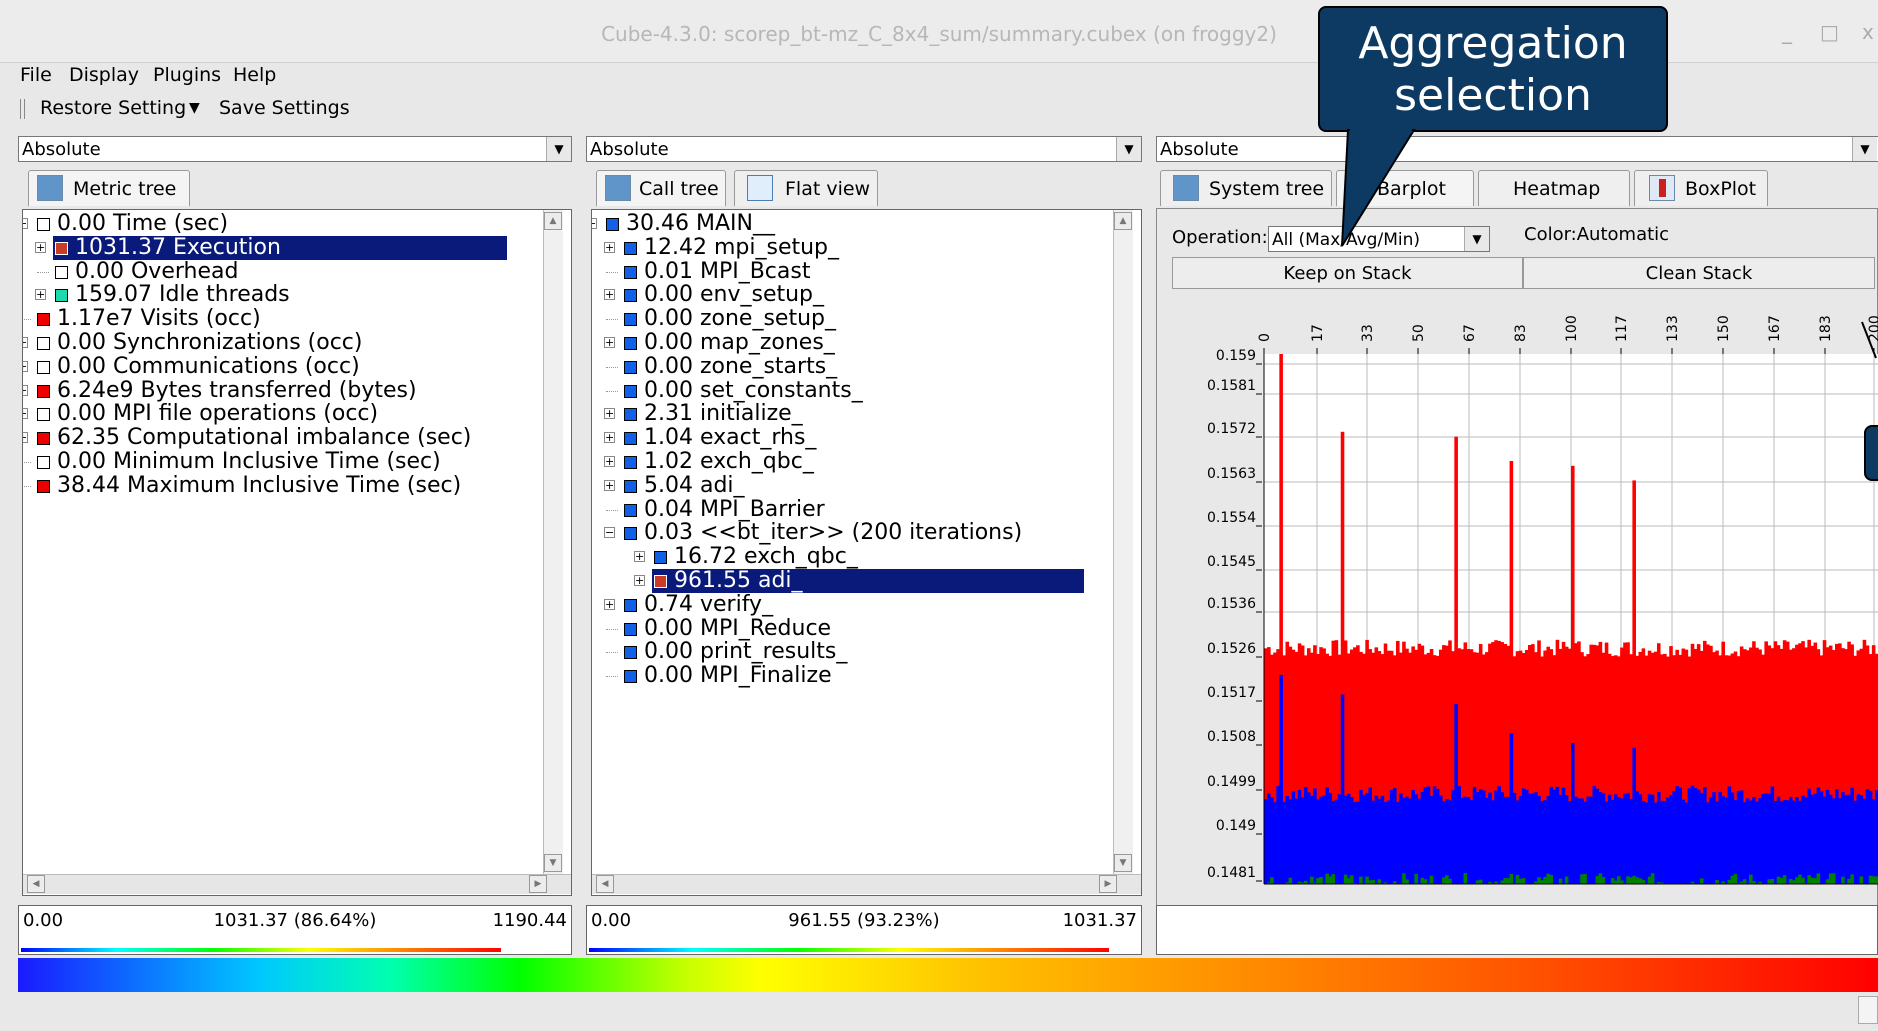 Image resolution: width=1878 pixels, height=1031 pixels. What do you see at coordinates (679, 189) in the screenshot?
I see `tab-call-tree-label: Call tree` at bounding box center [679, 189].